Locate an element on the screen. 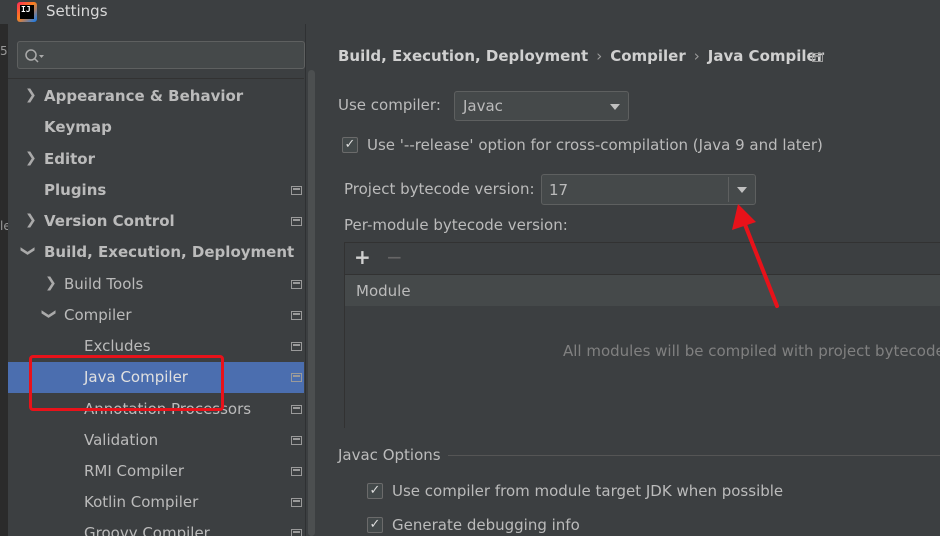 The width and height of the screenshot is (940, 536). add-icon: + is located at coordinates (362, 257).